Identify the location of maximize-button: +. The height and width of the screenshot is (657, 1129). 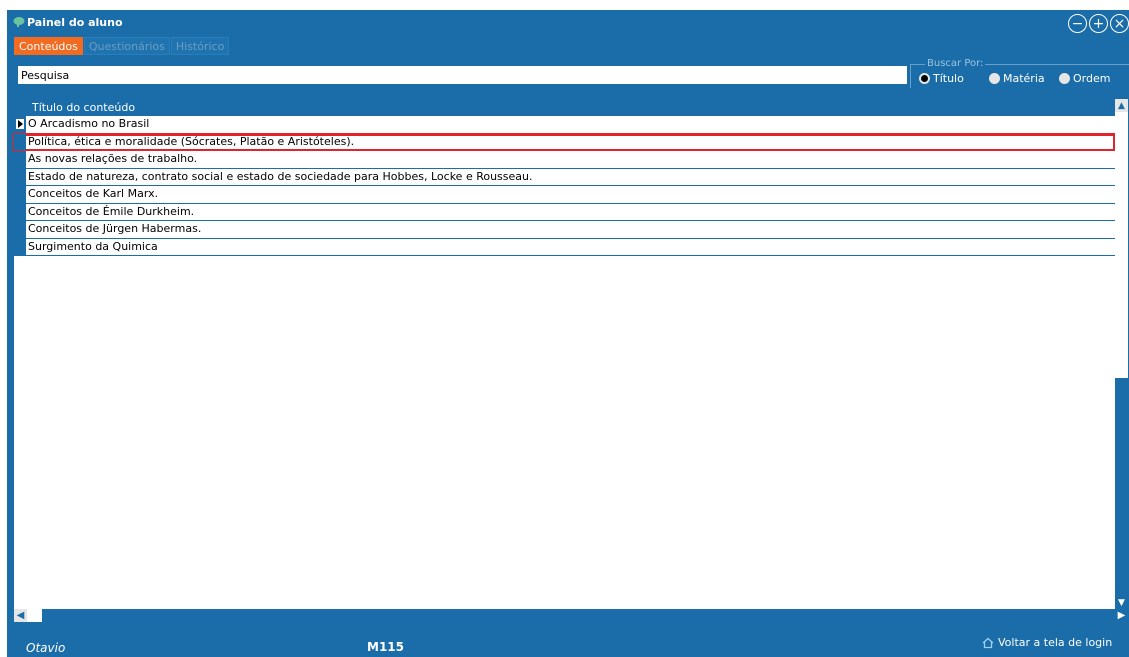
(1098, 23).